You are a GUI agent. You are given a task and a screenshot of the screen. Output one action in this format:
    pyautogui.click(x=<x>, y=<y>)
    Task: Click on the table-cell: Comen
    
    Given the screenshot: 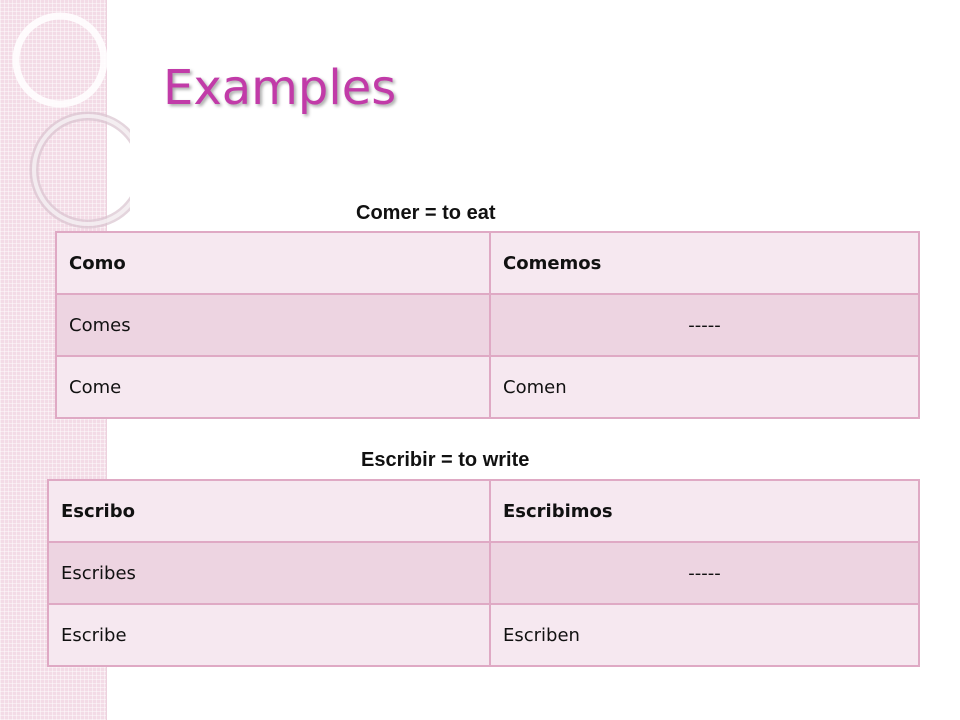 What is the action you would take?
    pyautogui.click(x=704, y=387)
    